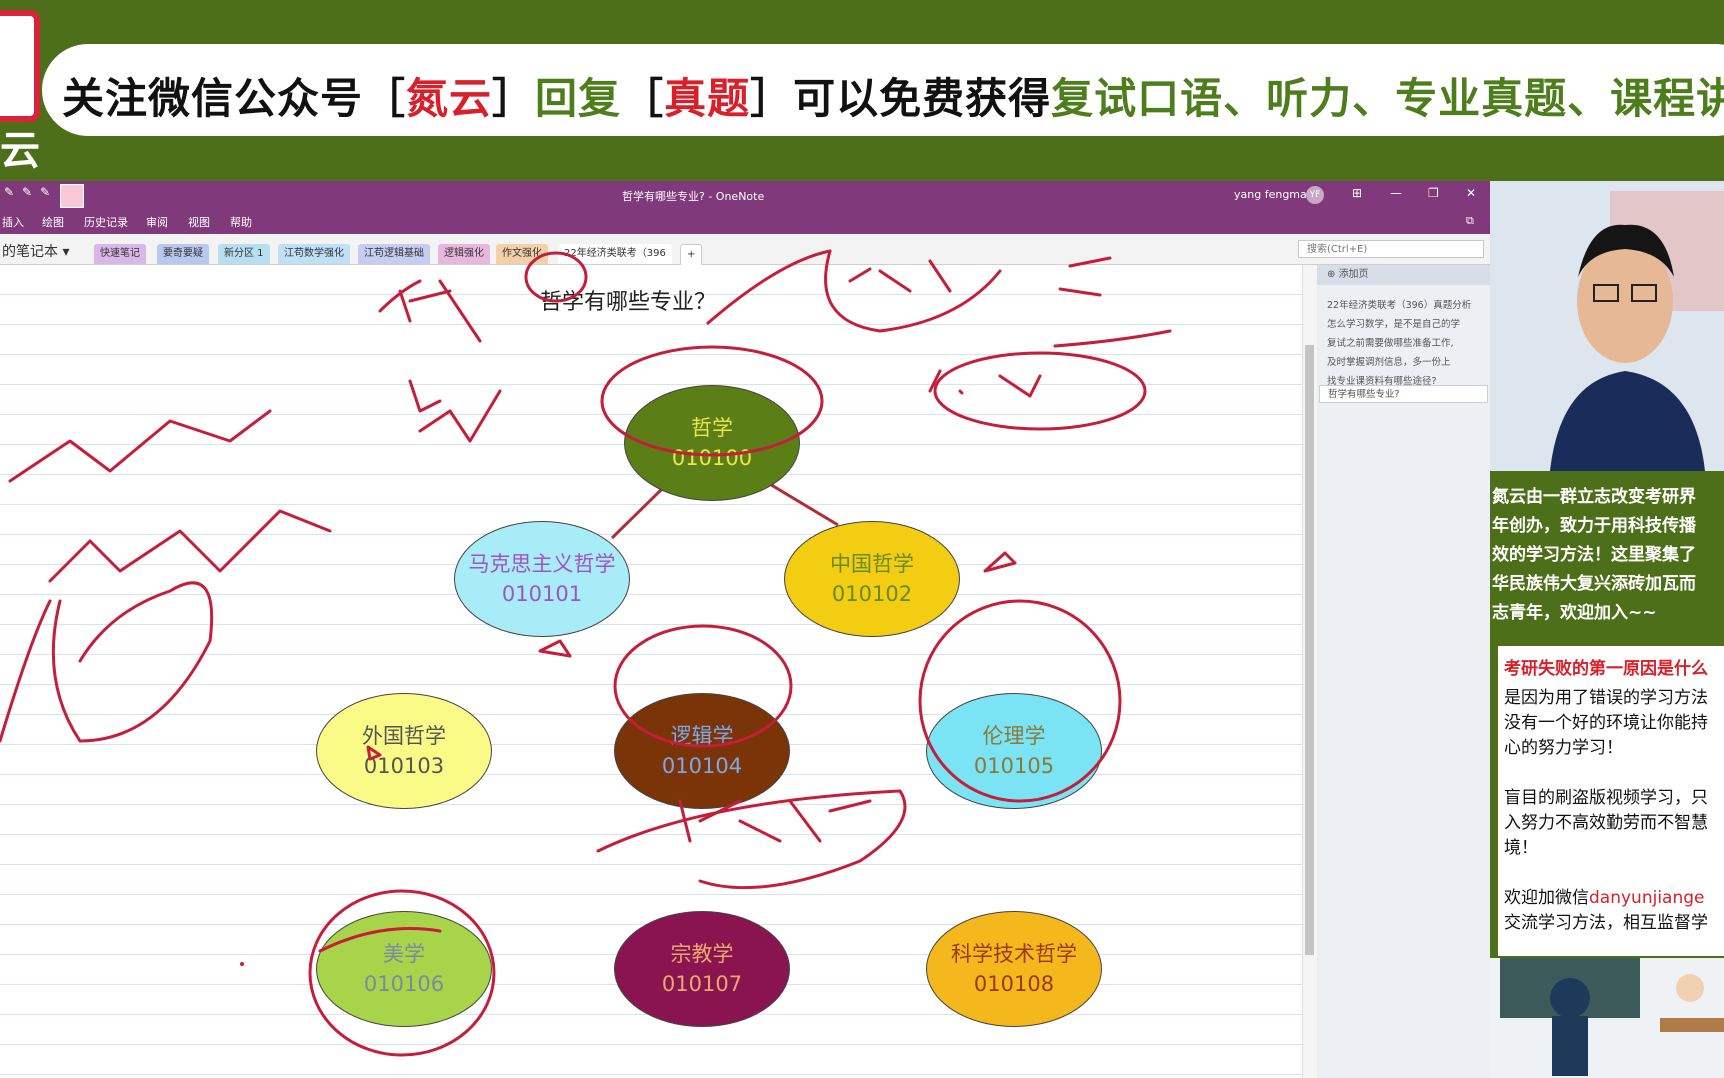 The image size is (1724, 1078). Describe the element at coordinates (1315, 195) in the screenshot. I see `avatar: YF` at that location.